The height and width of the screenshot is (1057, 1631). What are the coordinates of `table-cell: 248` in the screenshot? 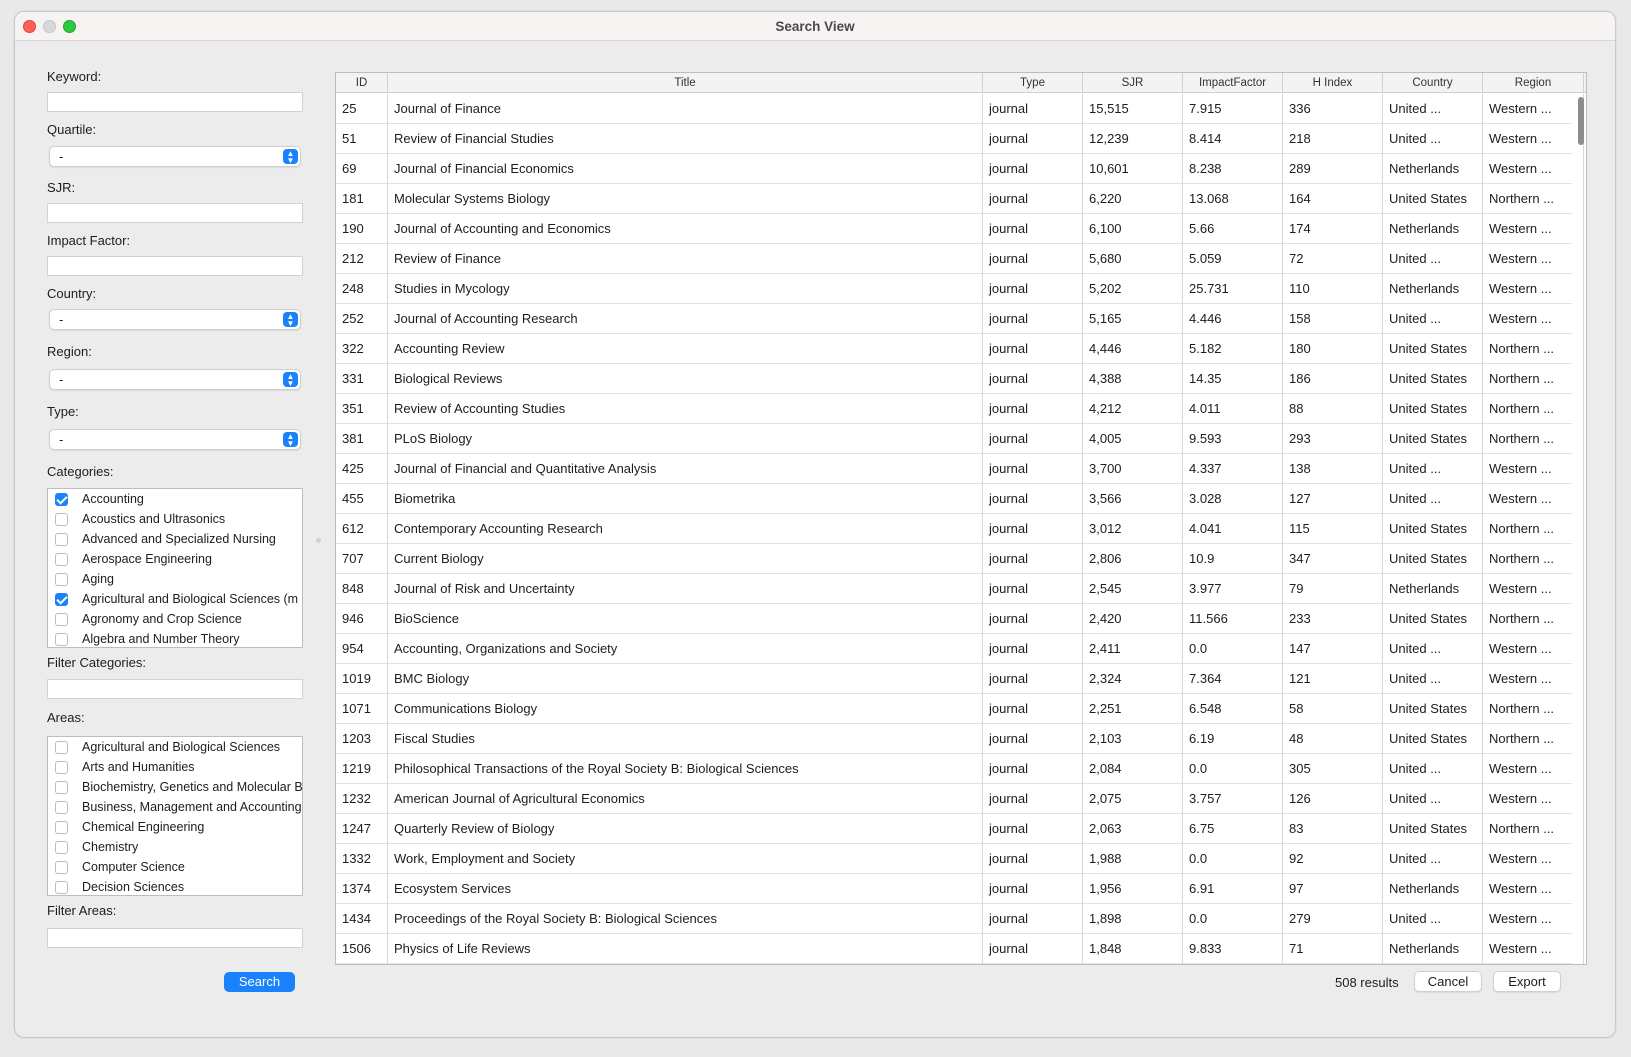 It's located at (362, 289).